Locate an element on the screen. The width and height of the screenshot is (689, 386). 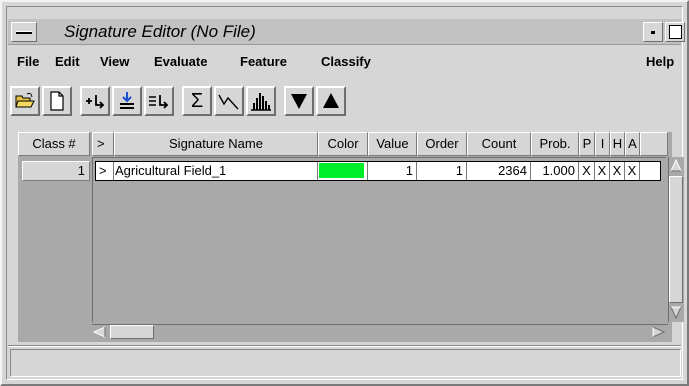
row-i-flag: X is located at coordinates (602, 171).